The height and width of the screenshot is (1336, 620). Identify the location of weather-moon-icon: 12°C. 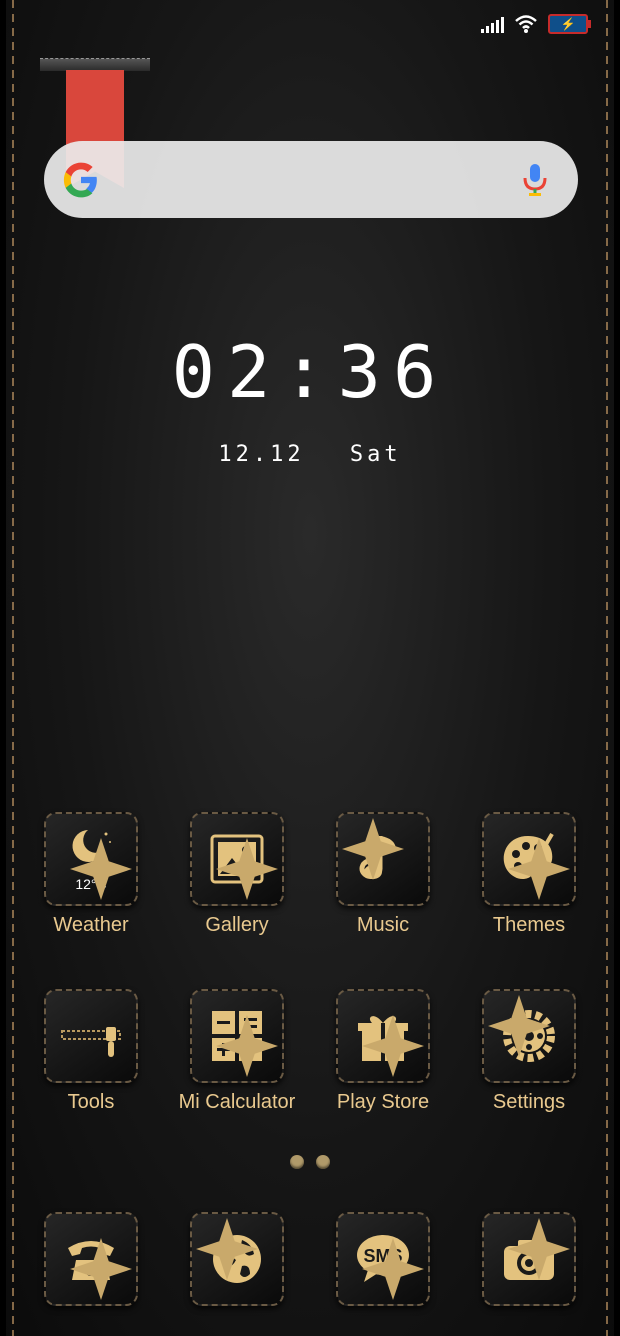
(91, 859).